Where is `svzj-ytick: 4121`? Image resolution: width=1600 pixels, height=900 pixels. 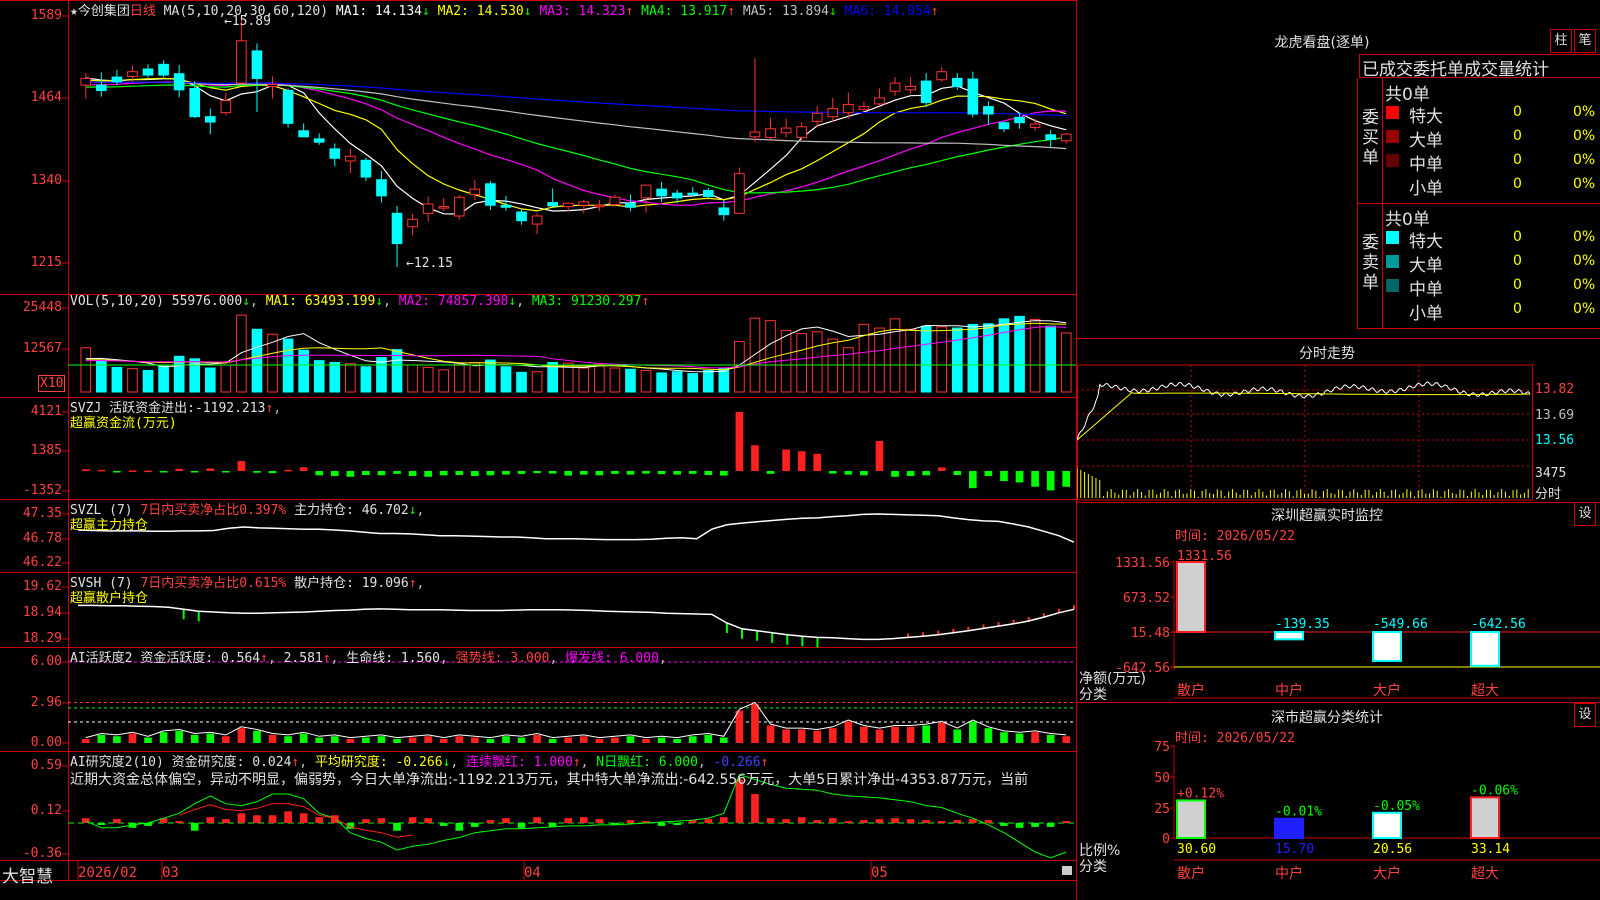 svzj-ytick: 4121 is located at coordinates (46, 411).